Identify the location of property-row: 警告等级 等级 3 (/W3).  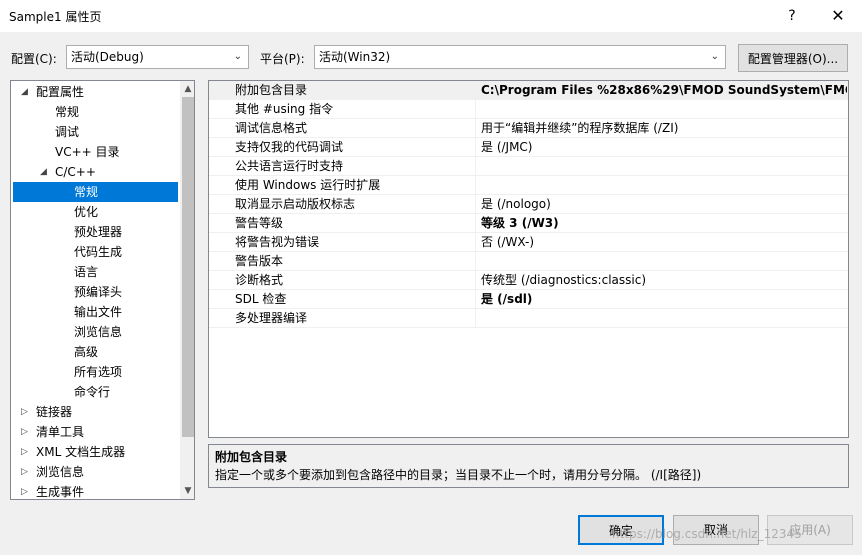
(528, 223).